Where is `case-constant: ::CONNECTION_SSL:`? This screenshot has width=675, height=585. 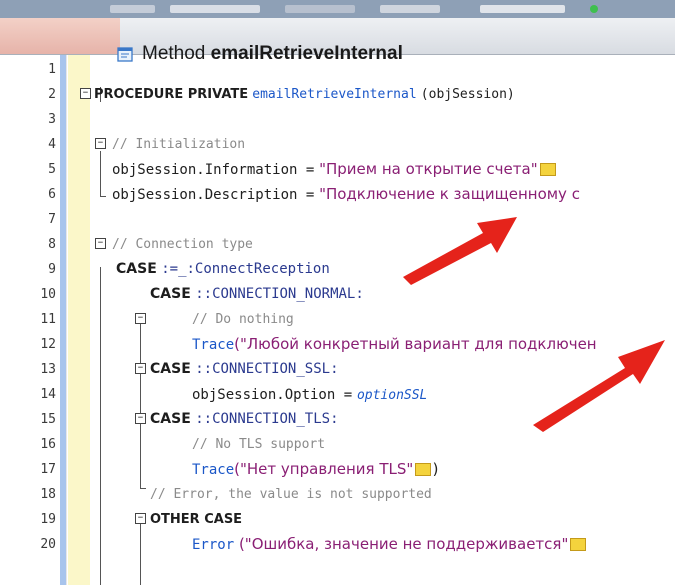 case-constant: ::CONNECTION_SSL: is located at coordinates (267, 369).